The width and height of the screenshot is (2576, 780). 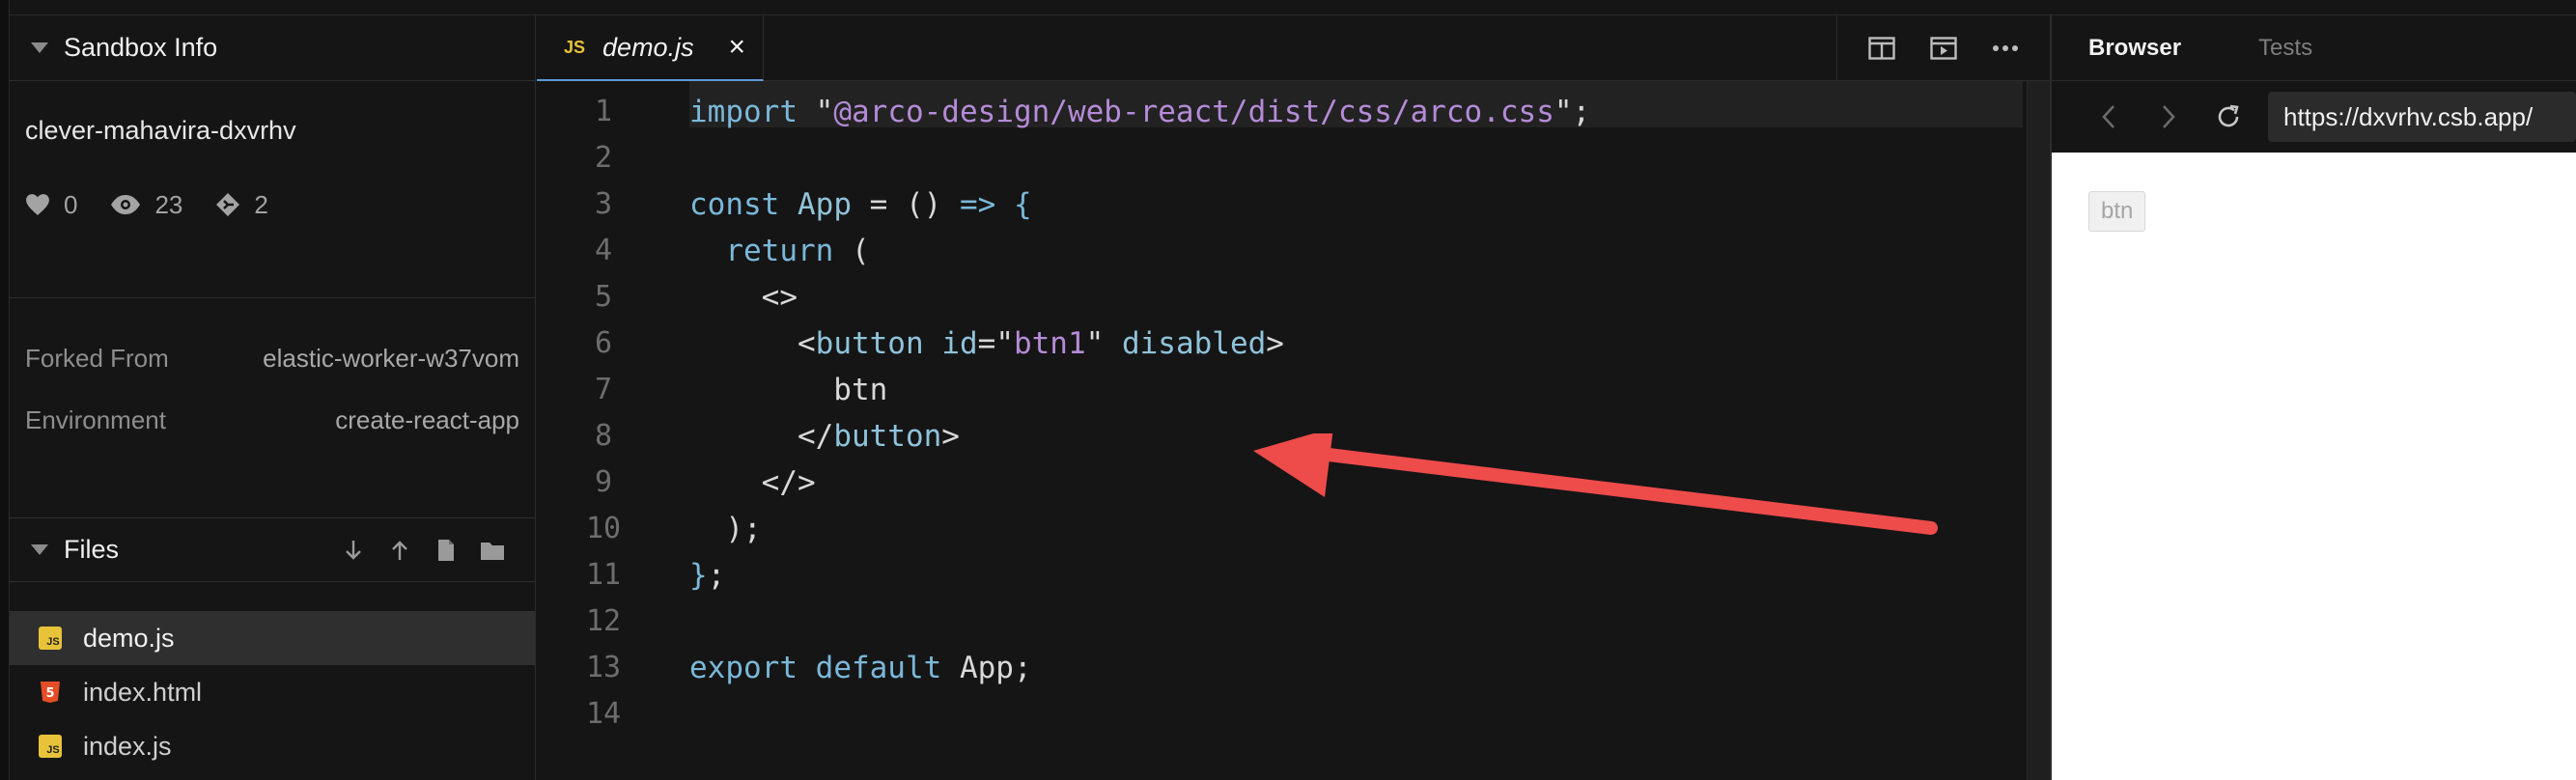 I want to click on file-list: JS demo.js 5 index.html JS index.js, so click(x=273, y=678).